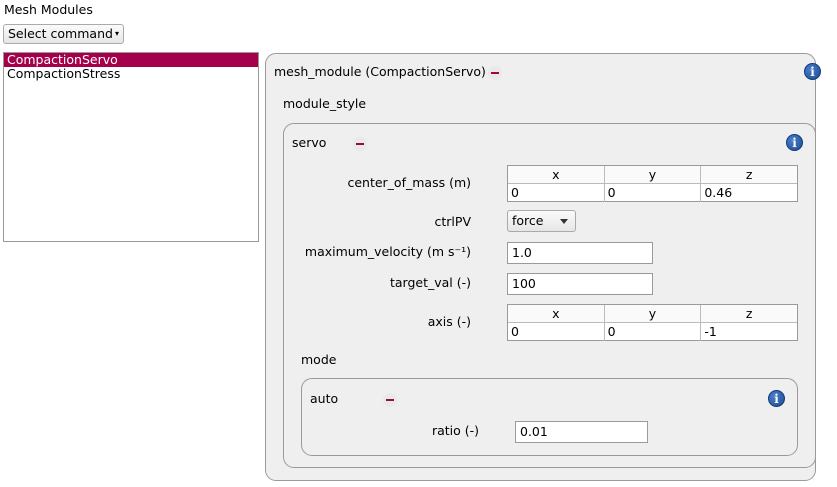  I want to click on chevron-down-icon: ▾, so click(116, 33).